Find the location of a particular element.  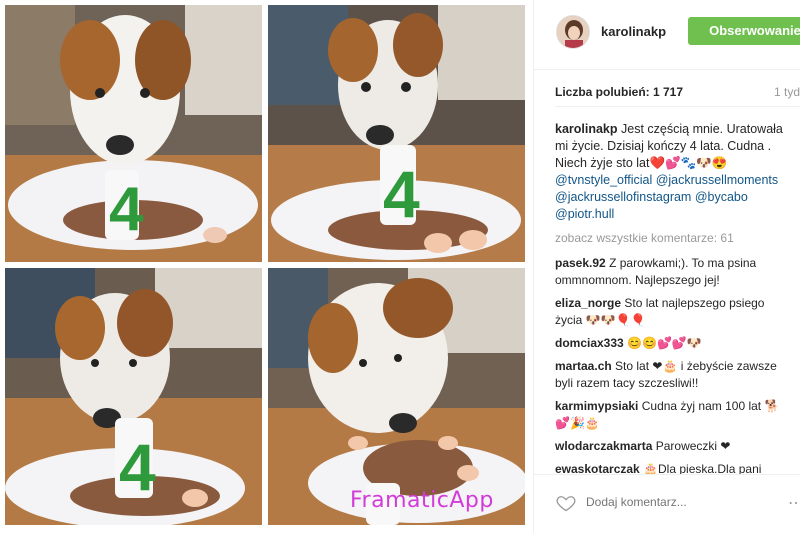

comment-username: ewaskotarczak is located at coordinates (597, 468).